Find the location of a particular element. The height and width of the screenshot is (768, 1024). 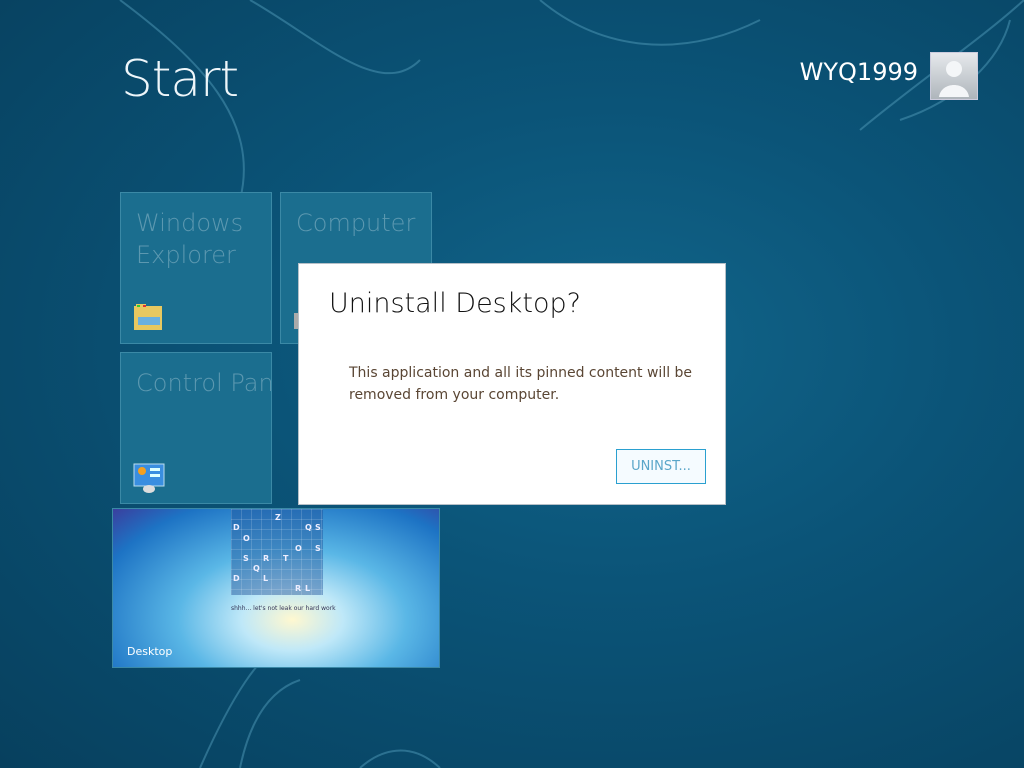

tile-control-panel: Control Panel is located at coordinates (196, 428).